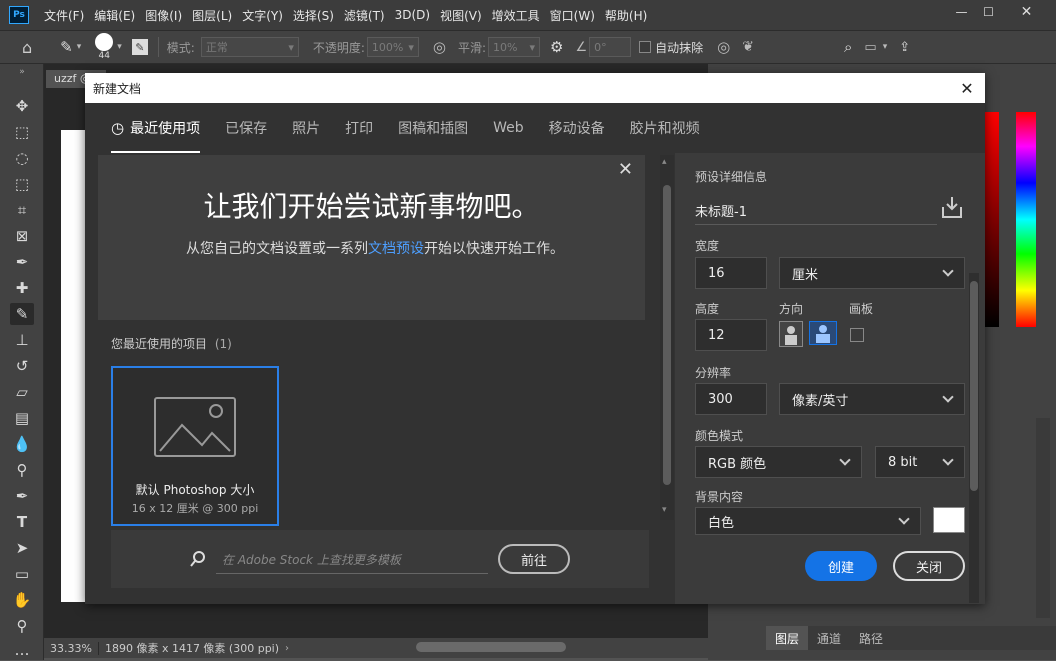  What do you see at coordinates (610, 47) in the screenshot?
I see `angle-input: 0°` at bounding box center [610, 47].